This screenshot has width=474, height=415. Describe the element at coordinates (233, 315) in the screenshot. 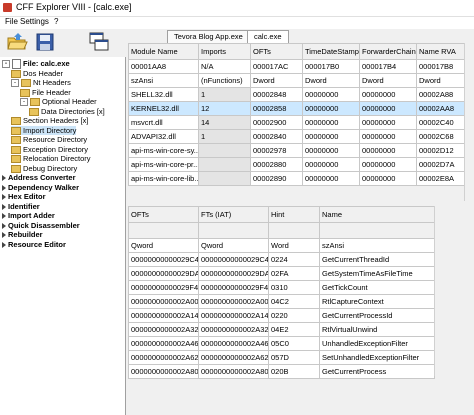

I see `table-cell: 0000000000002A14` at that location.